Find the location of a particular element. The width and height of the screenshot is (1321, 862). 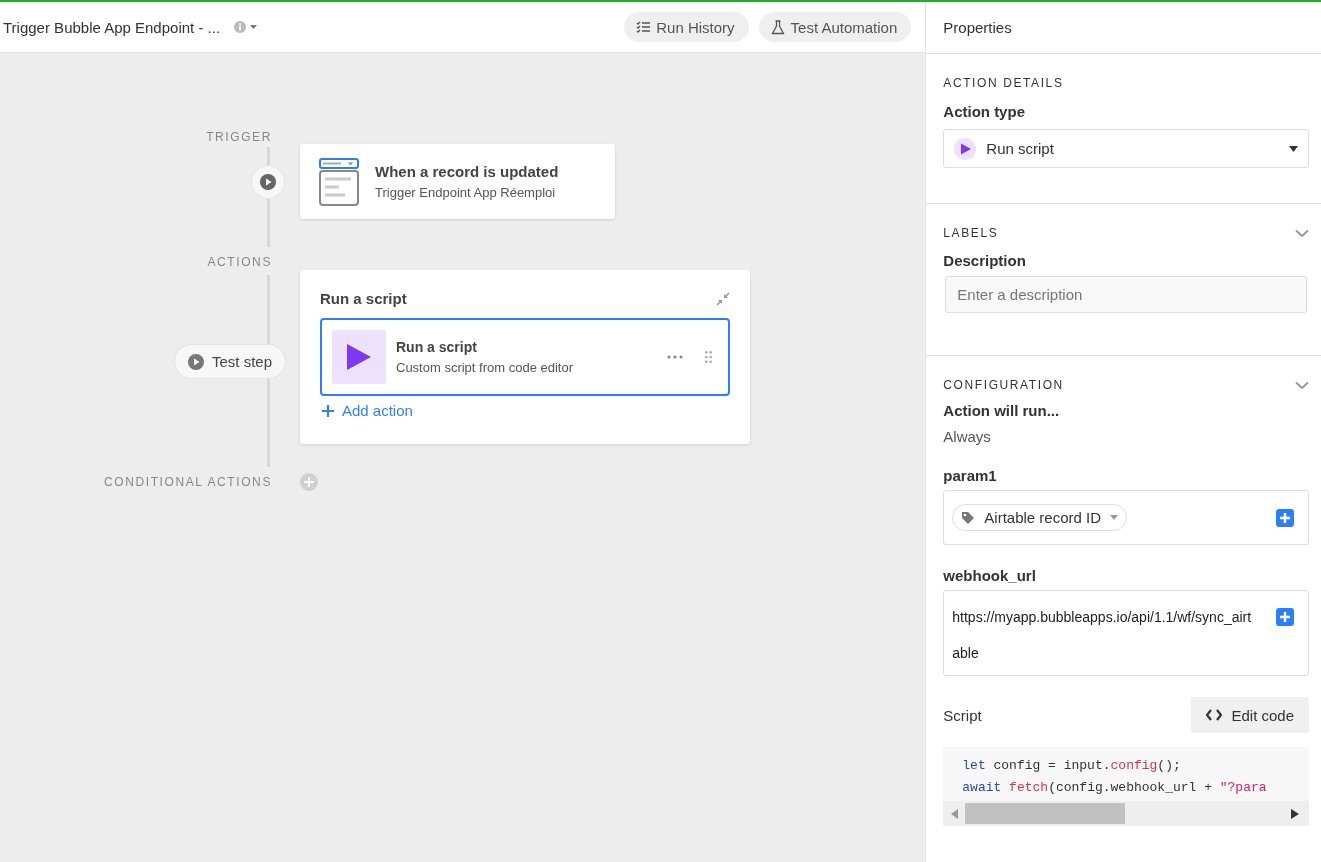

more-icon is located at coordinates (675, 357).